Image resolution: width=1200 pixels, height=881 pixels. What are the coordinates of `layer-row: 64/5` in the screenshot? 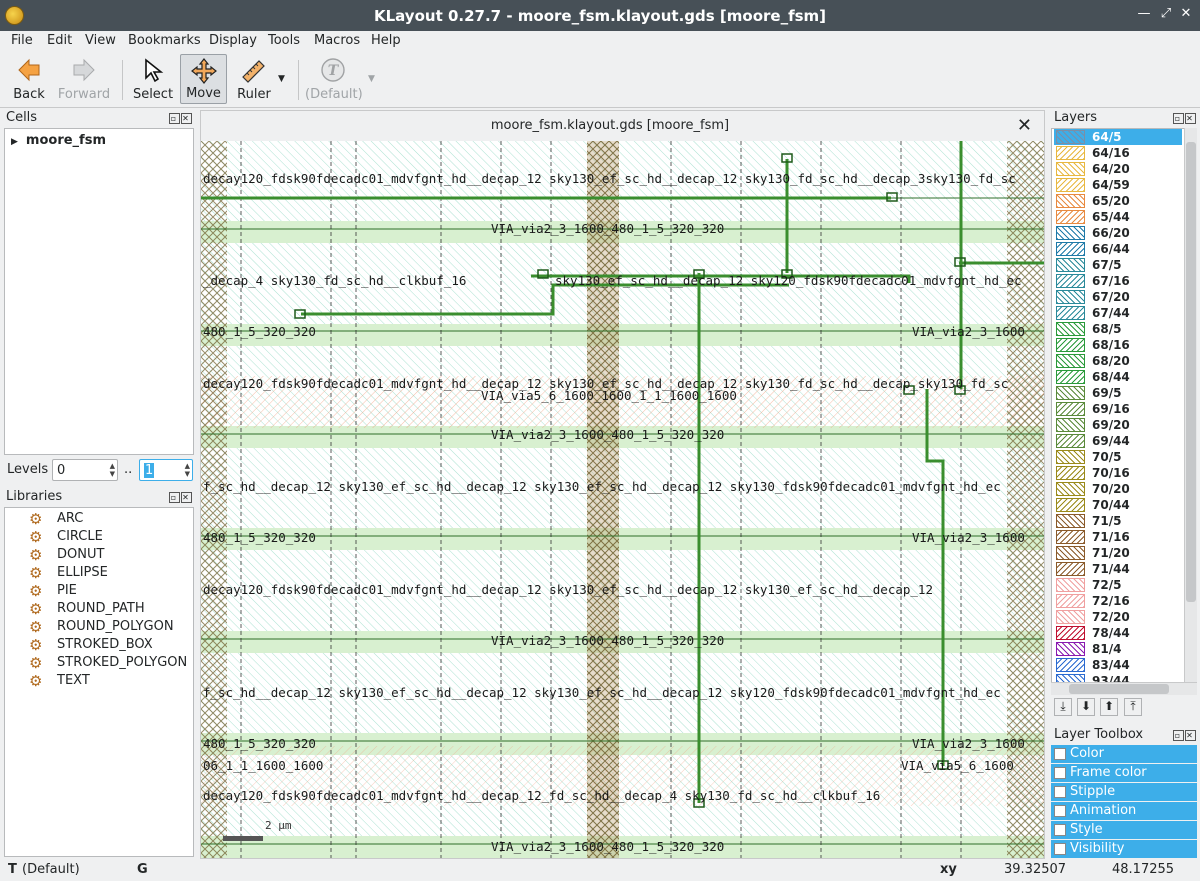 It's located at (1118, 137).